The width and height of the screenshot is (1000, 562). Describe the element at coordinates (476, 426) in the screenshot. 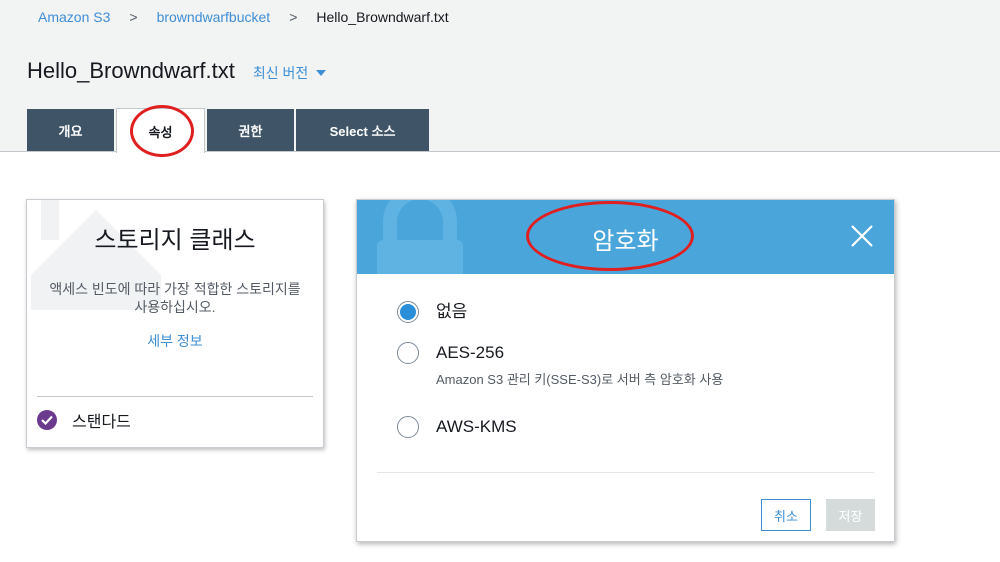

I see `option-label: AWS-KMS` at that location.